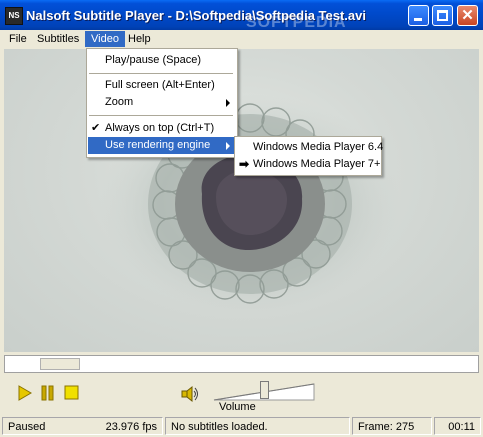  I want to click on menu-item-label: Zoom, so click(119, 102).